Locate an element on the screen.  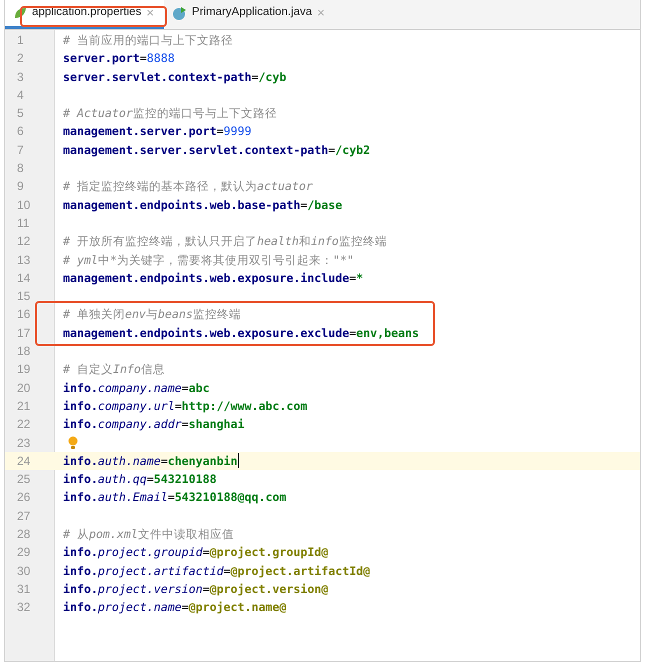
line-number: 3 is located at coordinates (20, 77).